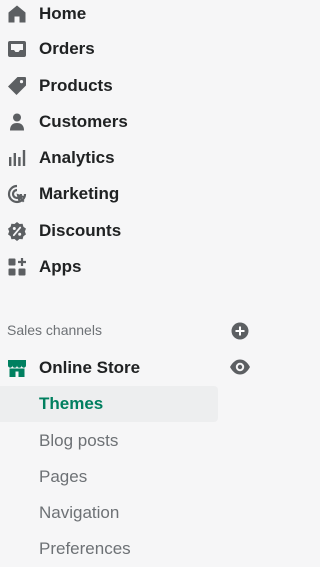  I want to click on nav-label-home: Home, so click(63, 13).